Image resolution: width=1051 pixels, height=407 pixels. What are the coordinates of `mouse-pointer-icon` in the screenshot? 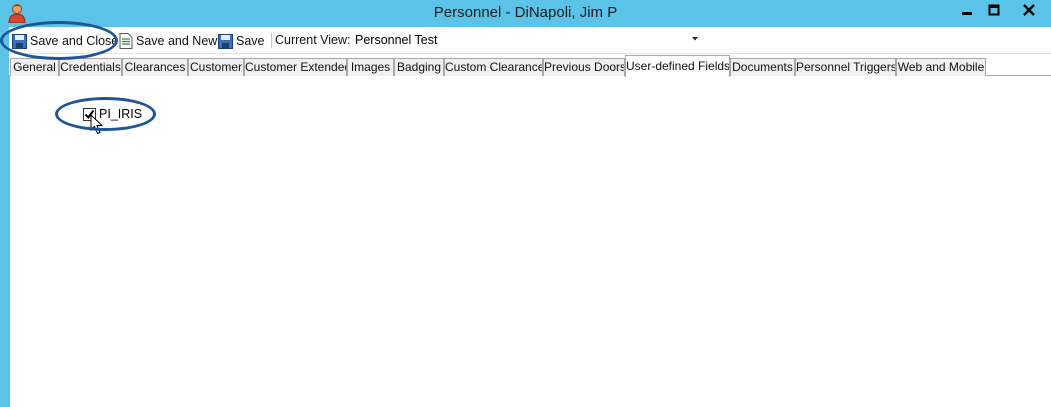 It's located at (97, 124).